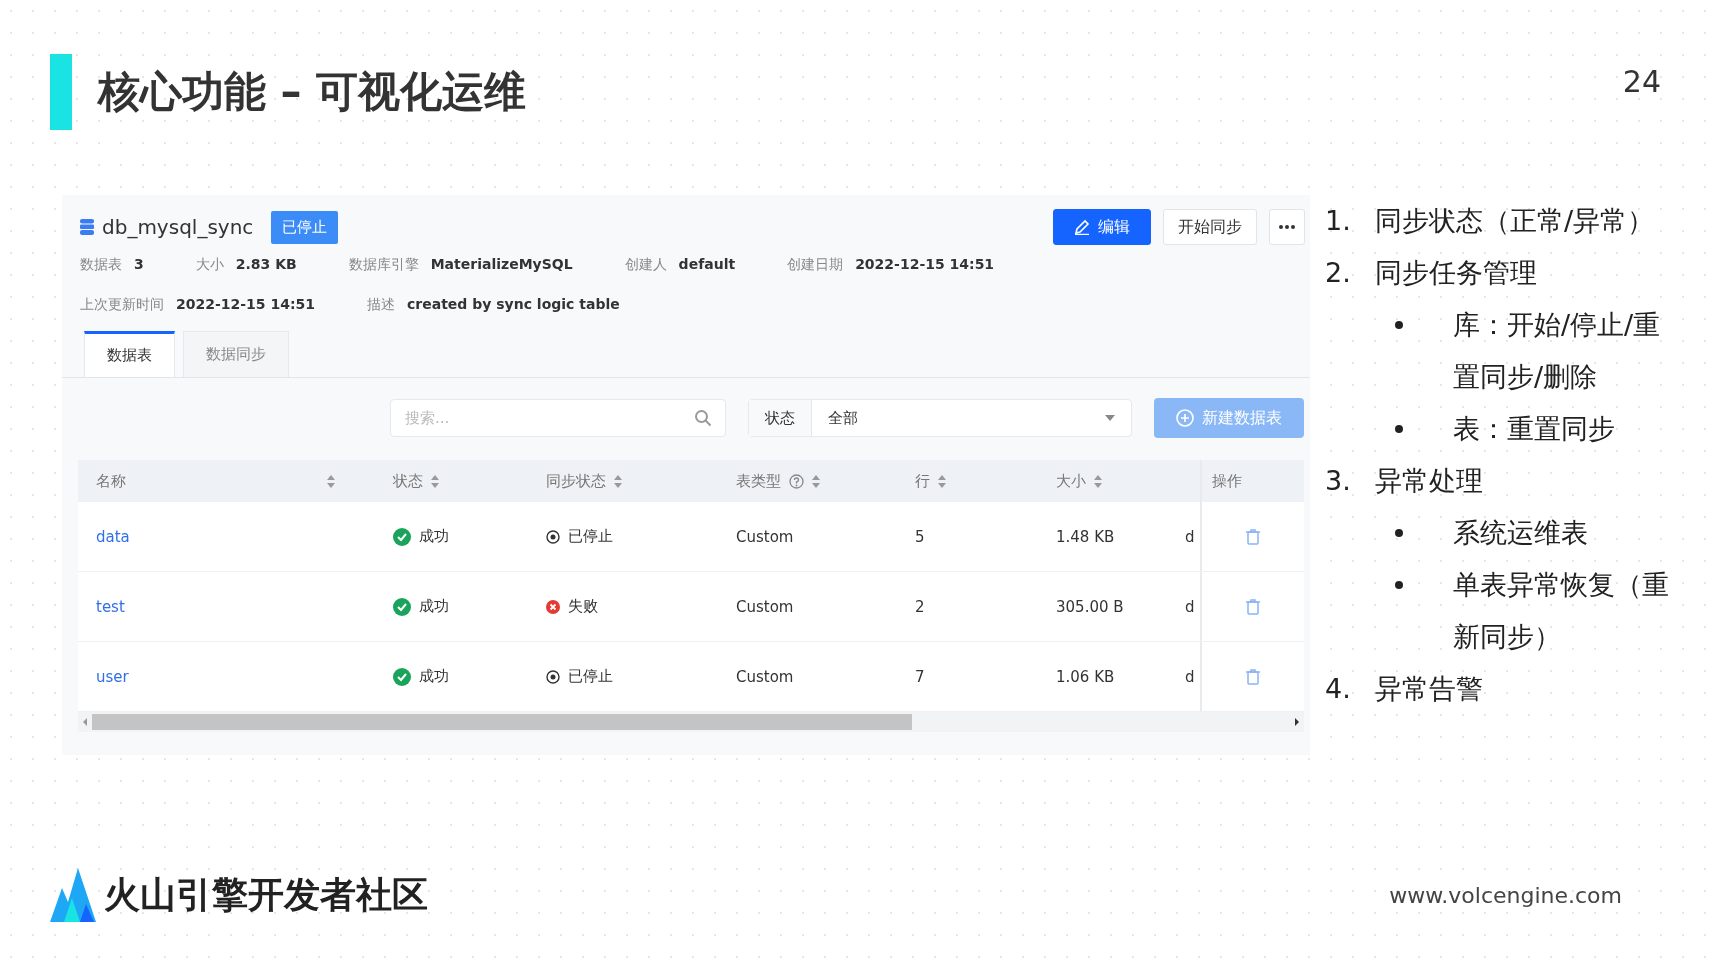  What do you see at coordinates (1338, 221) in the screenshot?
I see `list-number: 1.` at bounding box center [1338, 221].